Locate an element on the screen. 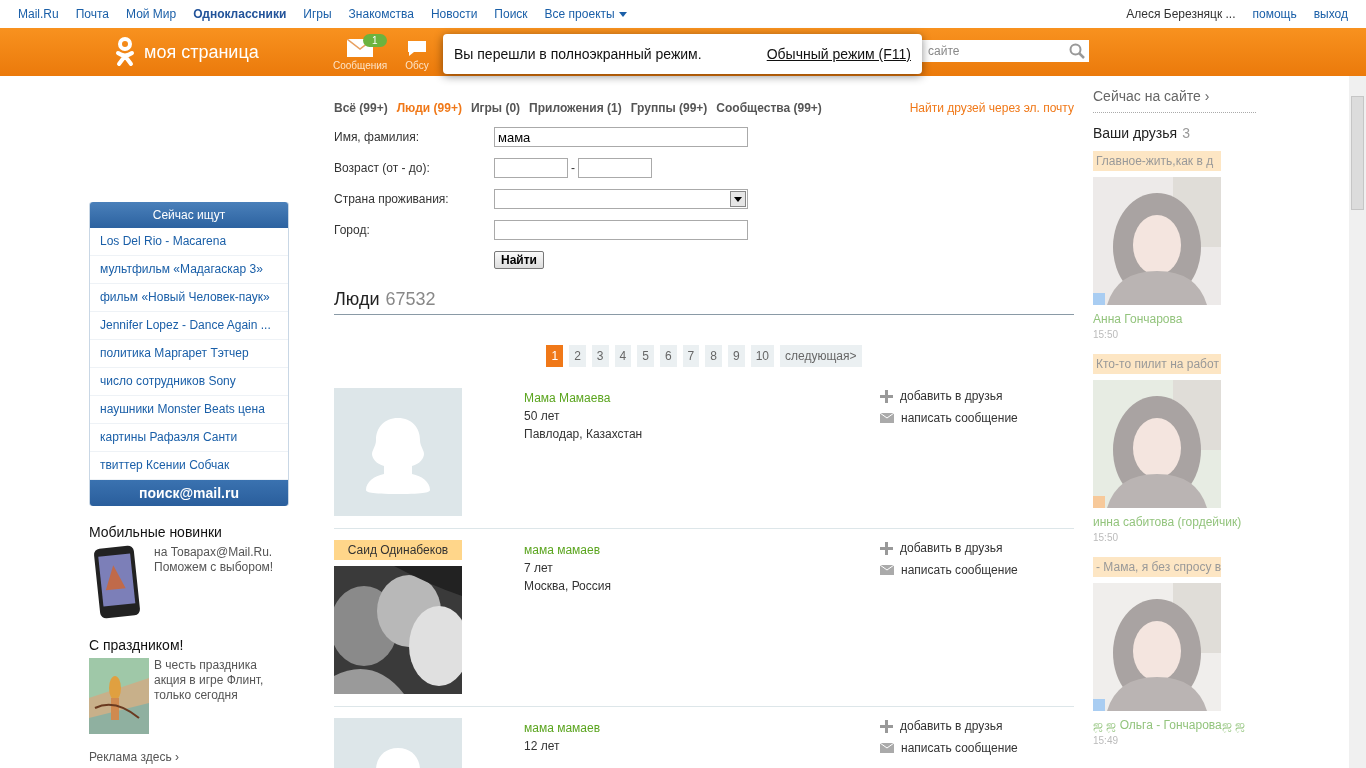 Image resolution: width=1366 pixels, height=768 pixels. nav-link: Все проекты is located at coordinates (585, 14).